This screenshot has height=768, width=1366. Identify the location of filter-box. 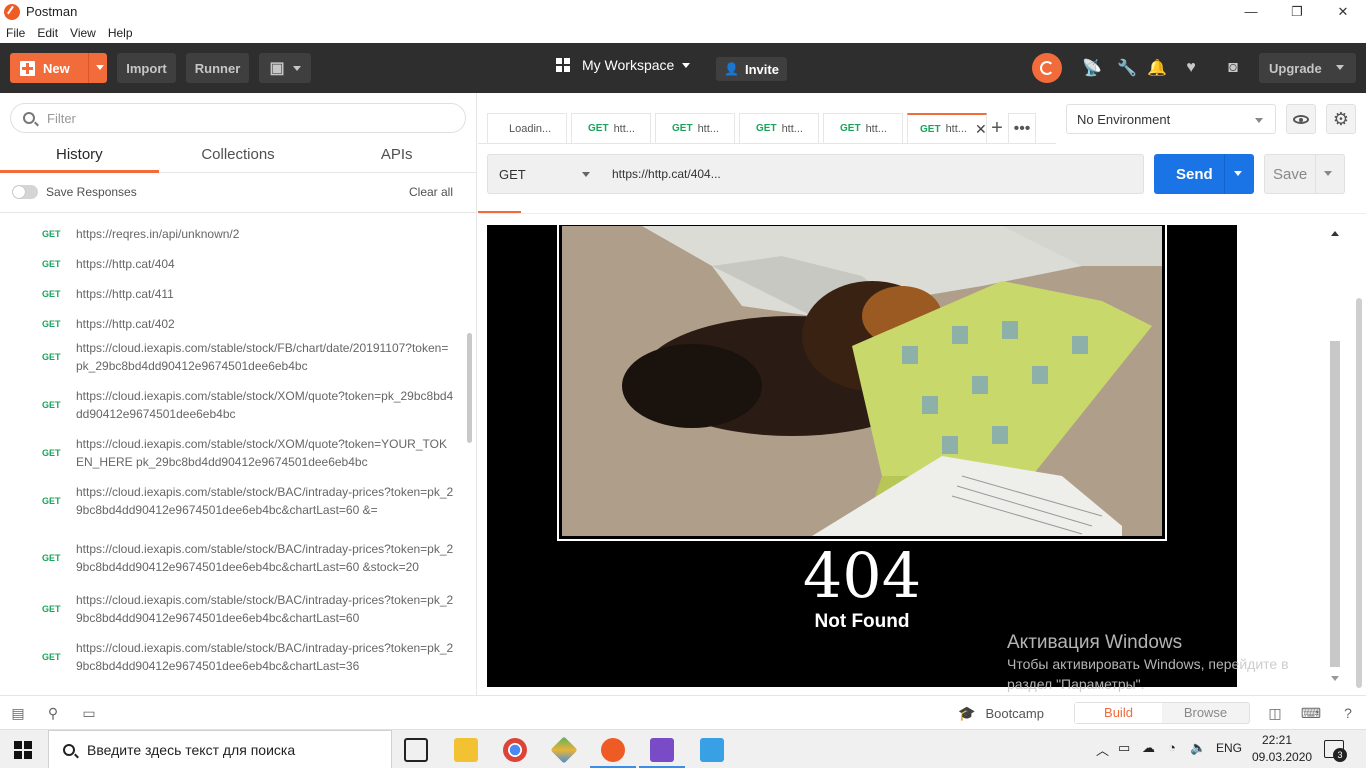
(238, 118).